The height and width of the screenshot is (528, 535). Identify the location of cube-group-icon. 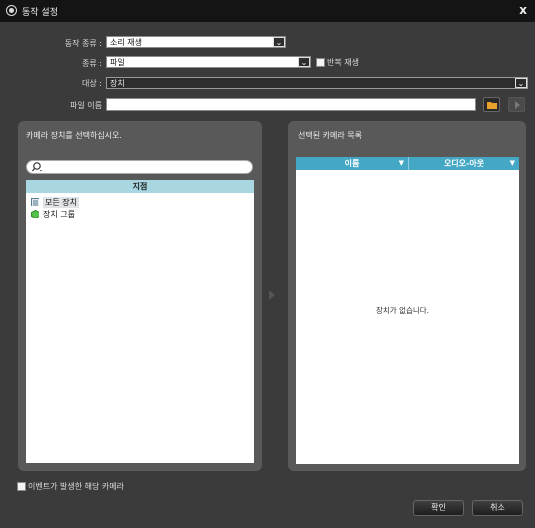
(35, 214).